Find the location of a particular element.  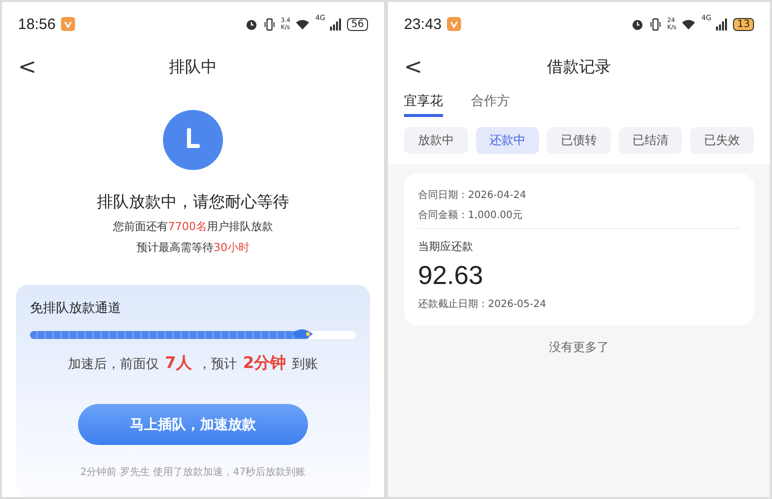

queue-info: 您前面还有7700名用户排队放款 is located at coordinates (193, 226).